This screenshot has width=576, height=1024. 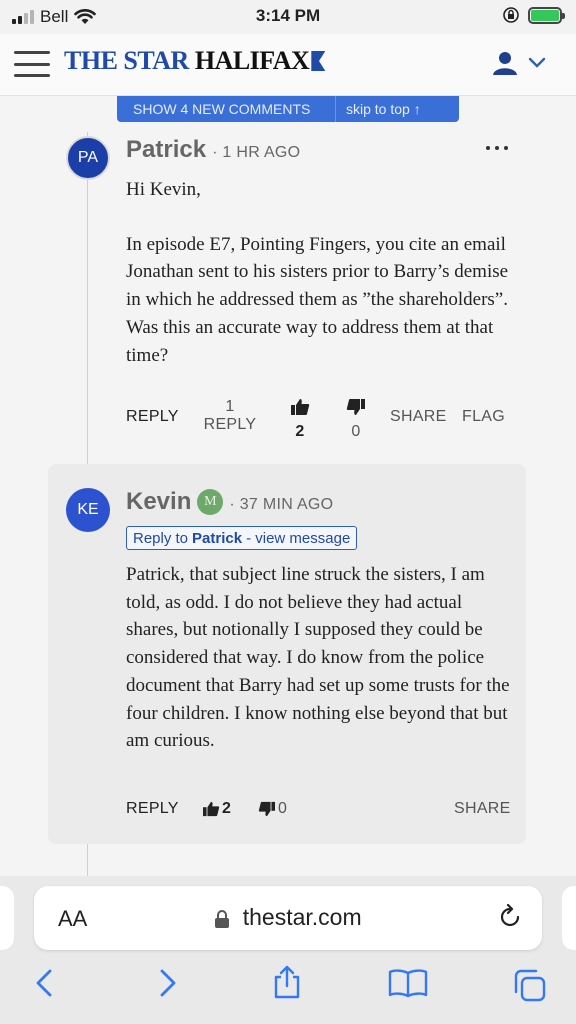 I want to click on comment-header: Patrick · 1 HR AGO, so click(x=213, y=150).